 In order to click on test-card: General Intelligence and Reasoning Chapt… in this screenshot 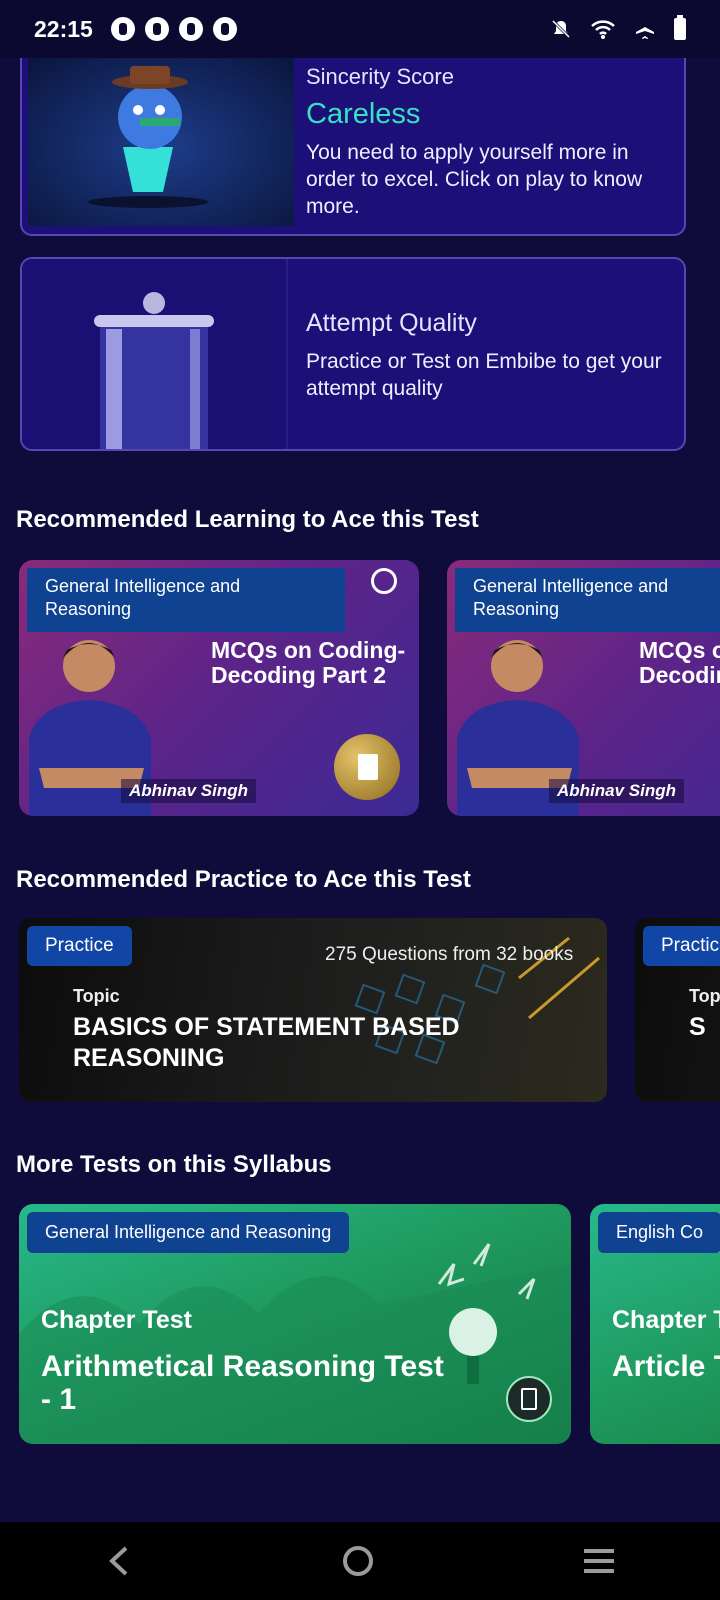, I will do `click(295, 1324)`.